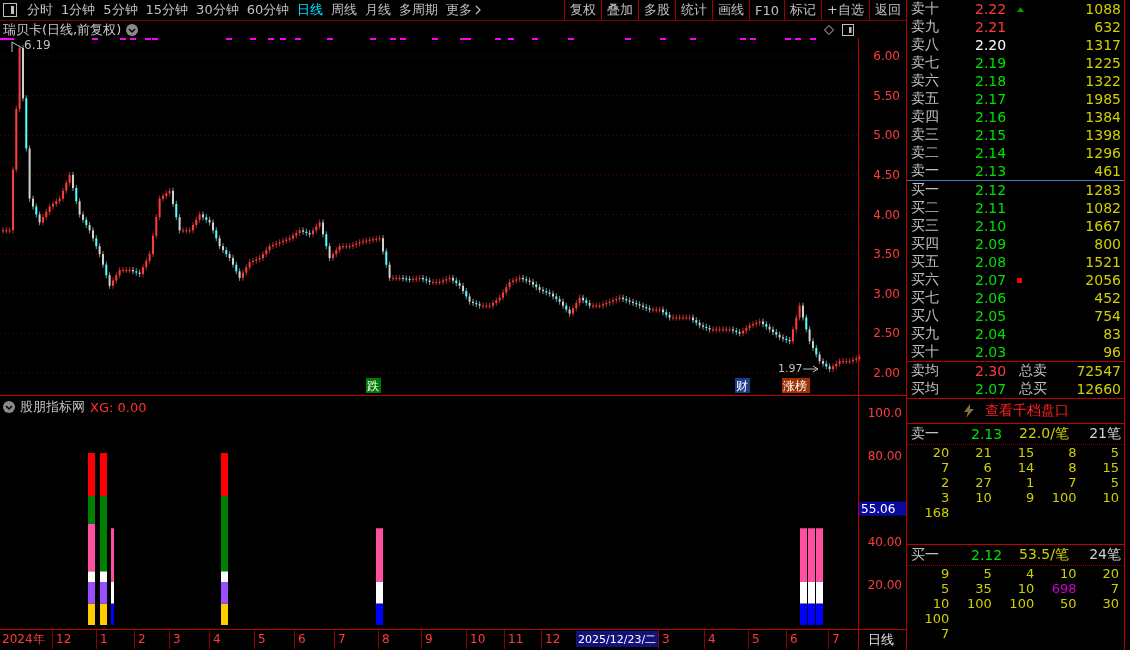 This screenshot has width=1130, height=650. What do you see at coordinates (1102, 99) in the screenshot?
I see `volume-value: 1985` at bounding box center [1102, 99].